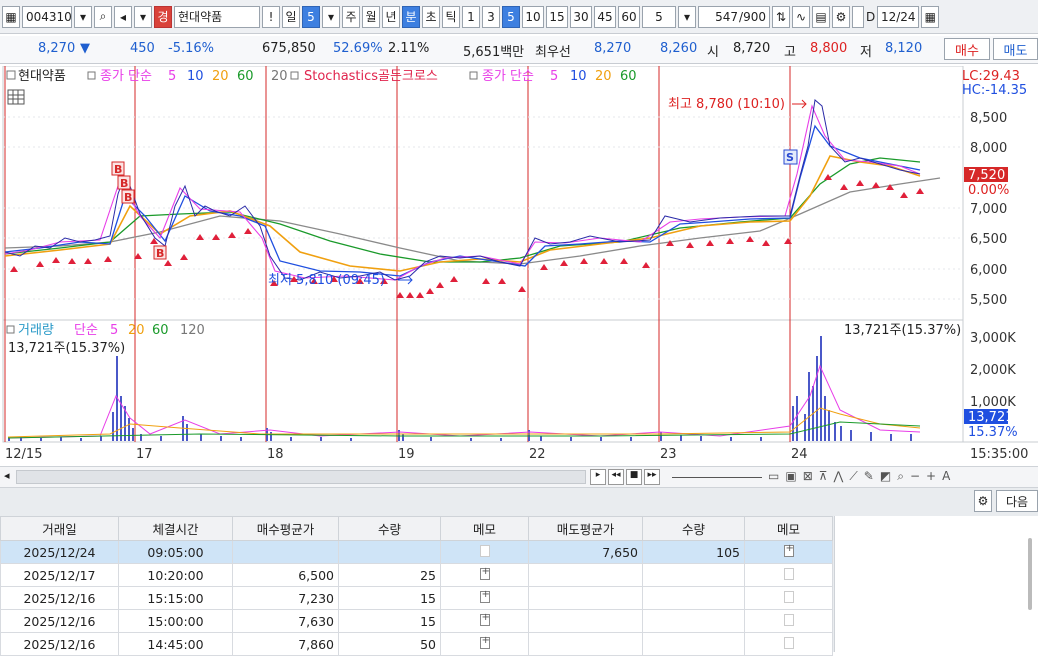  What do you see at coordinates (598, 477) in the screenshot?
I see `play-next-icon: ▸` at bounding box center [598, 477].